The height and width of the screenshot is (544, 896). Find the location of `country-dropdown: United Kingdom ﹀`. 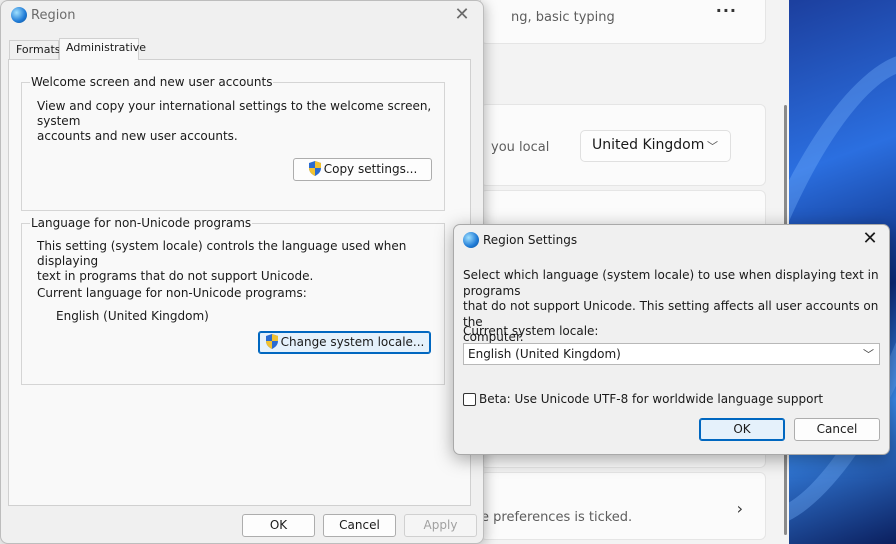

country-dropdown: United Kingdom ﹀ is located at coordinates (655, 146).